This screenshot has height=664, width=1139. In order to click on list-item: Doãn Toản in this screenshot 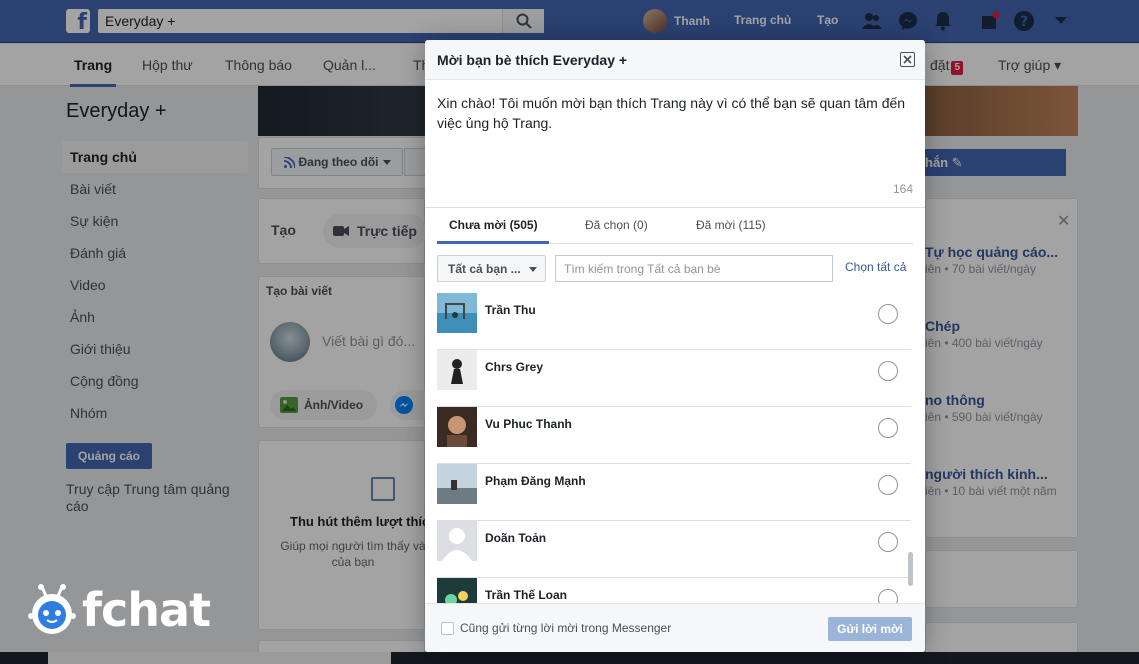, I will do `click(674, 549)`.